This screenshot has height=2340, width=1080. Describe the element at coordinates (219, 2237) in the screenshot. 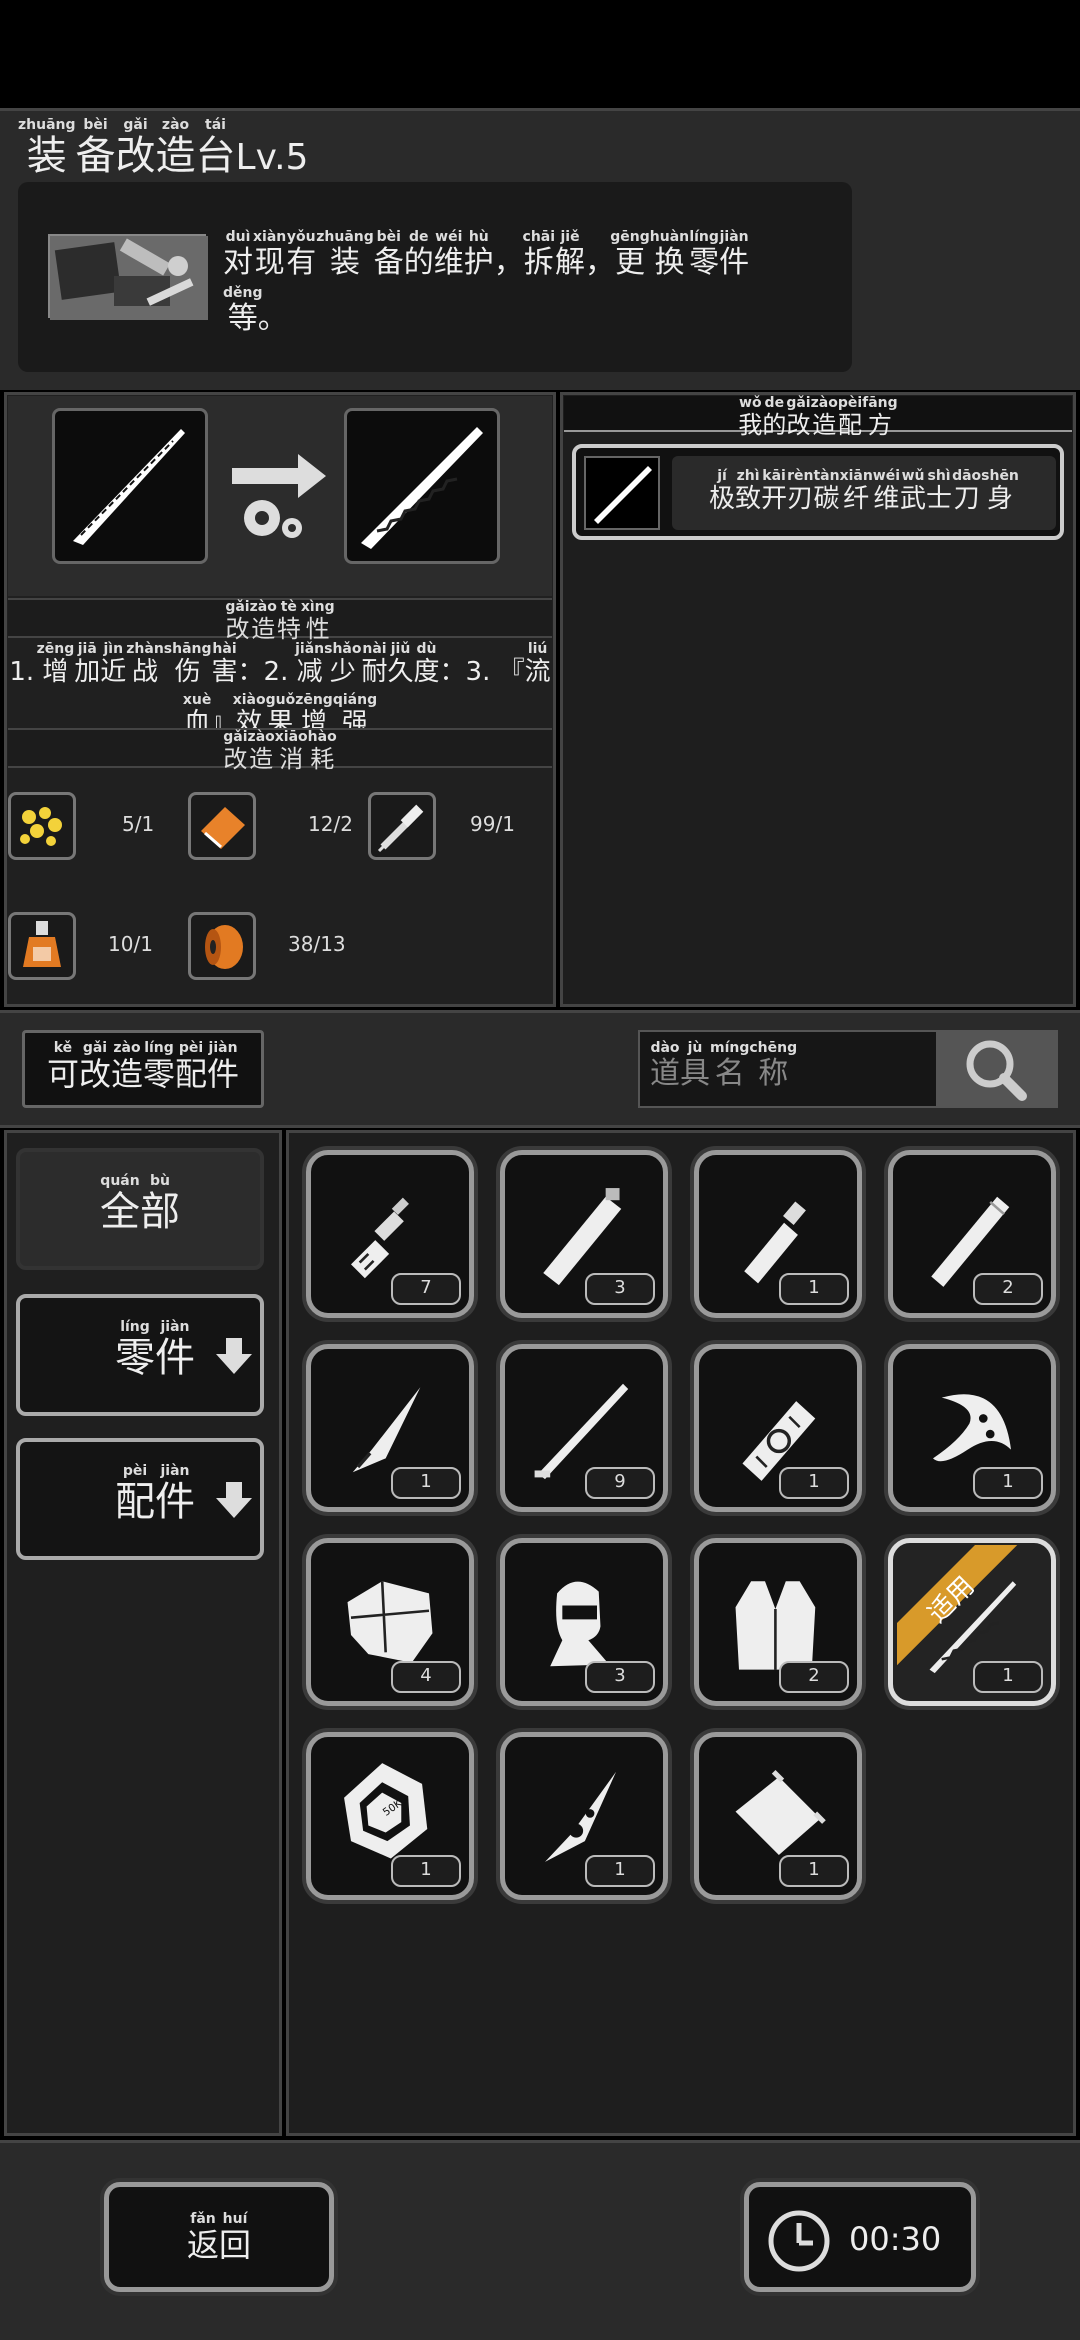

I see `back-button: 返fǎn回huí` at that location.